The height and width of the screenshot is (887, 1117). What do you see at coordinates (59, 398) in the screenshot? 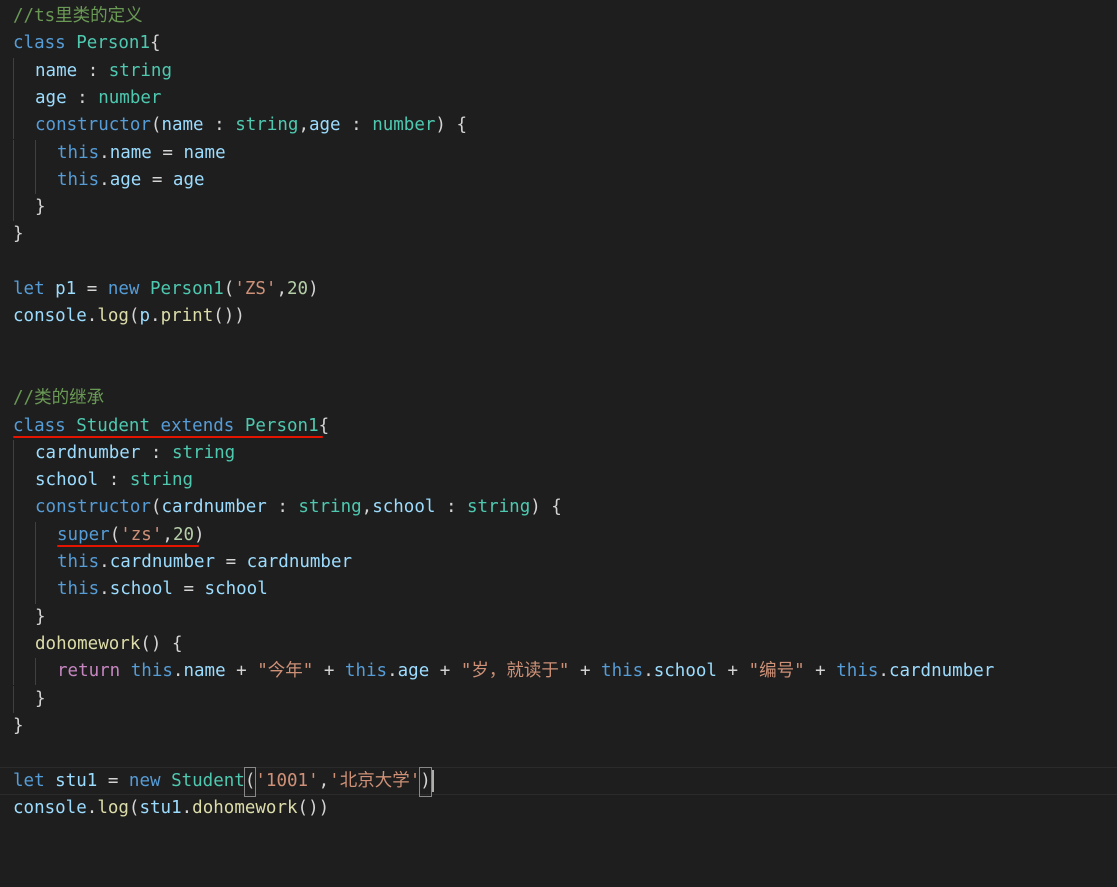
I see `code-token-comment: //类的继承` at bounding box center [59, 398].